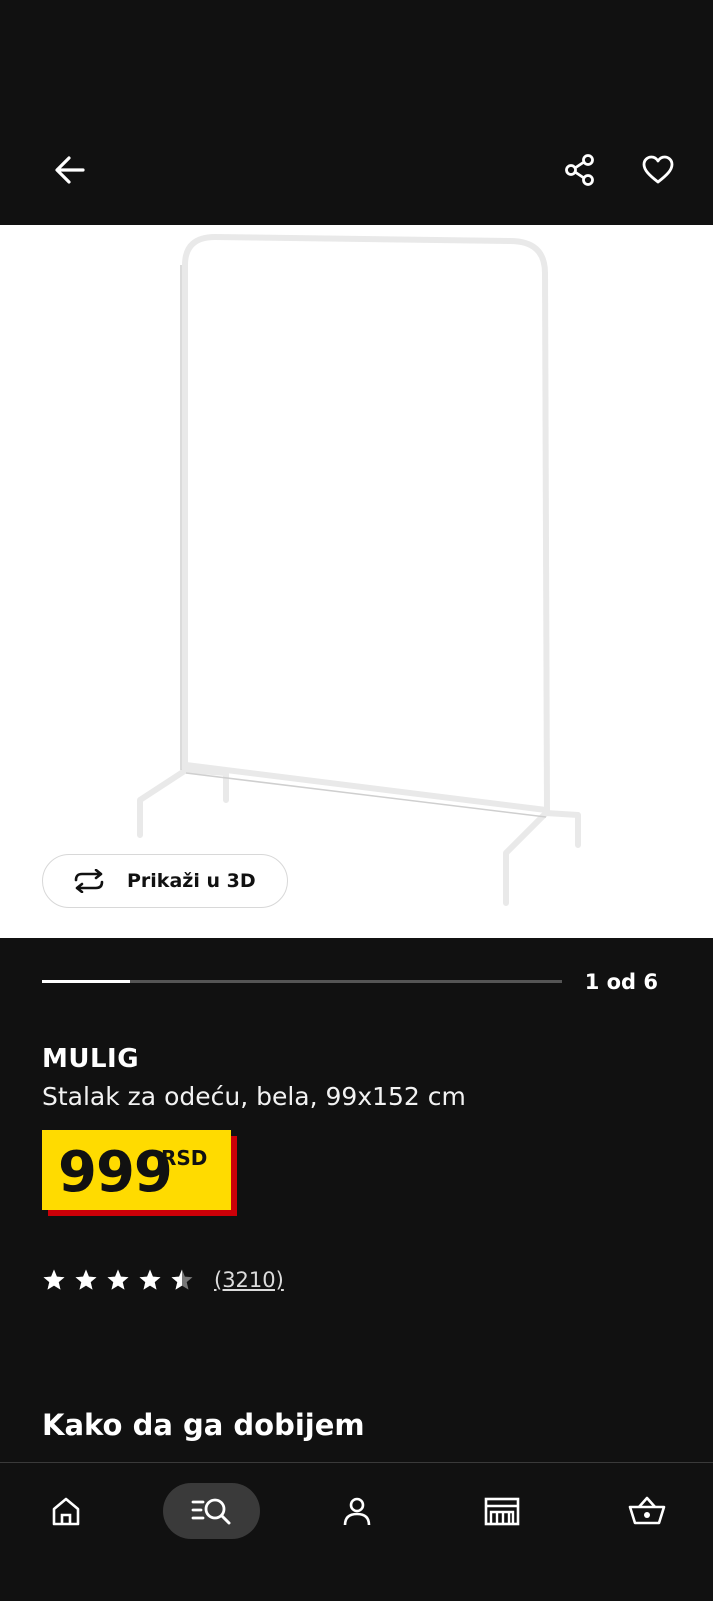  I want to click on gallery-progress-fill, so click(86, 981).